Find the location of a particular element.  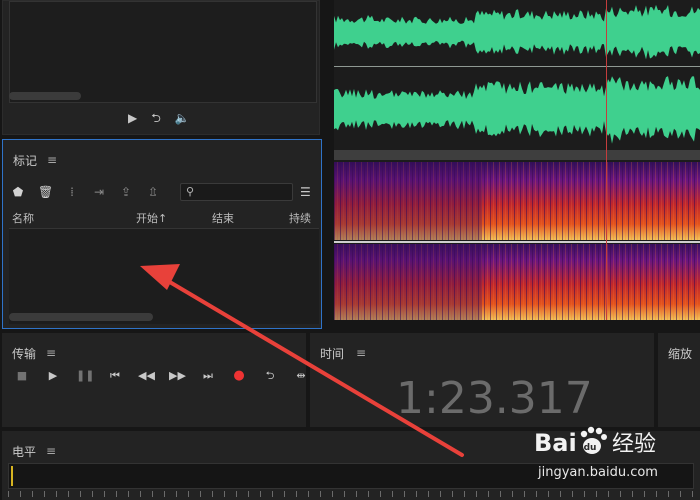

batch-icon: ⇫ is located at coordinates (153, 192).